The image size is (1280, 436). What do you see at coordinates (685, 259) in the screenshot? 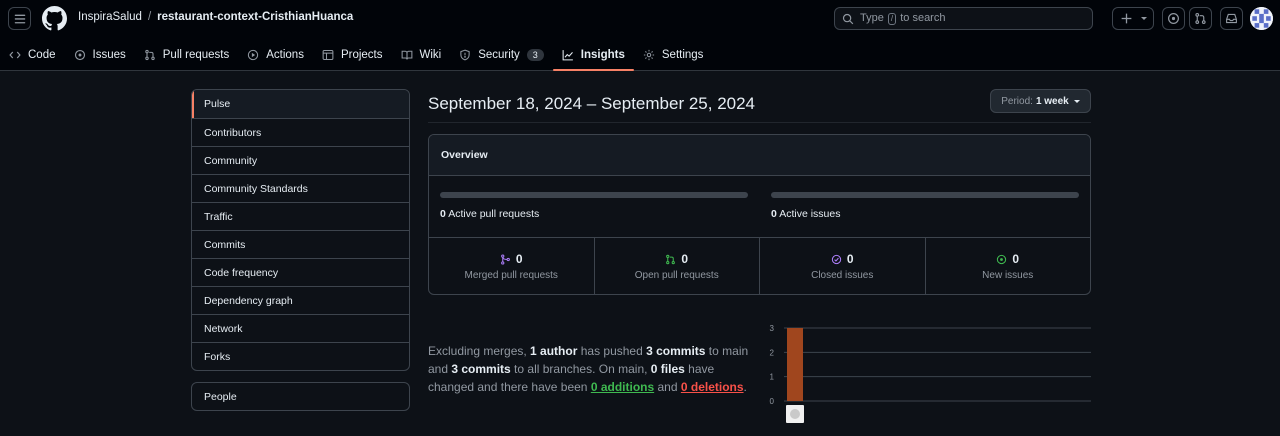
I see `open-prs-count: 0` at bounding box center [685, 259].